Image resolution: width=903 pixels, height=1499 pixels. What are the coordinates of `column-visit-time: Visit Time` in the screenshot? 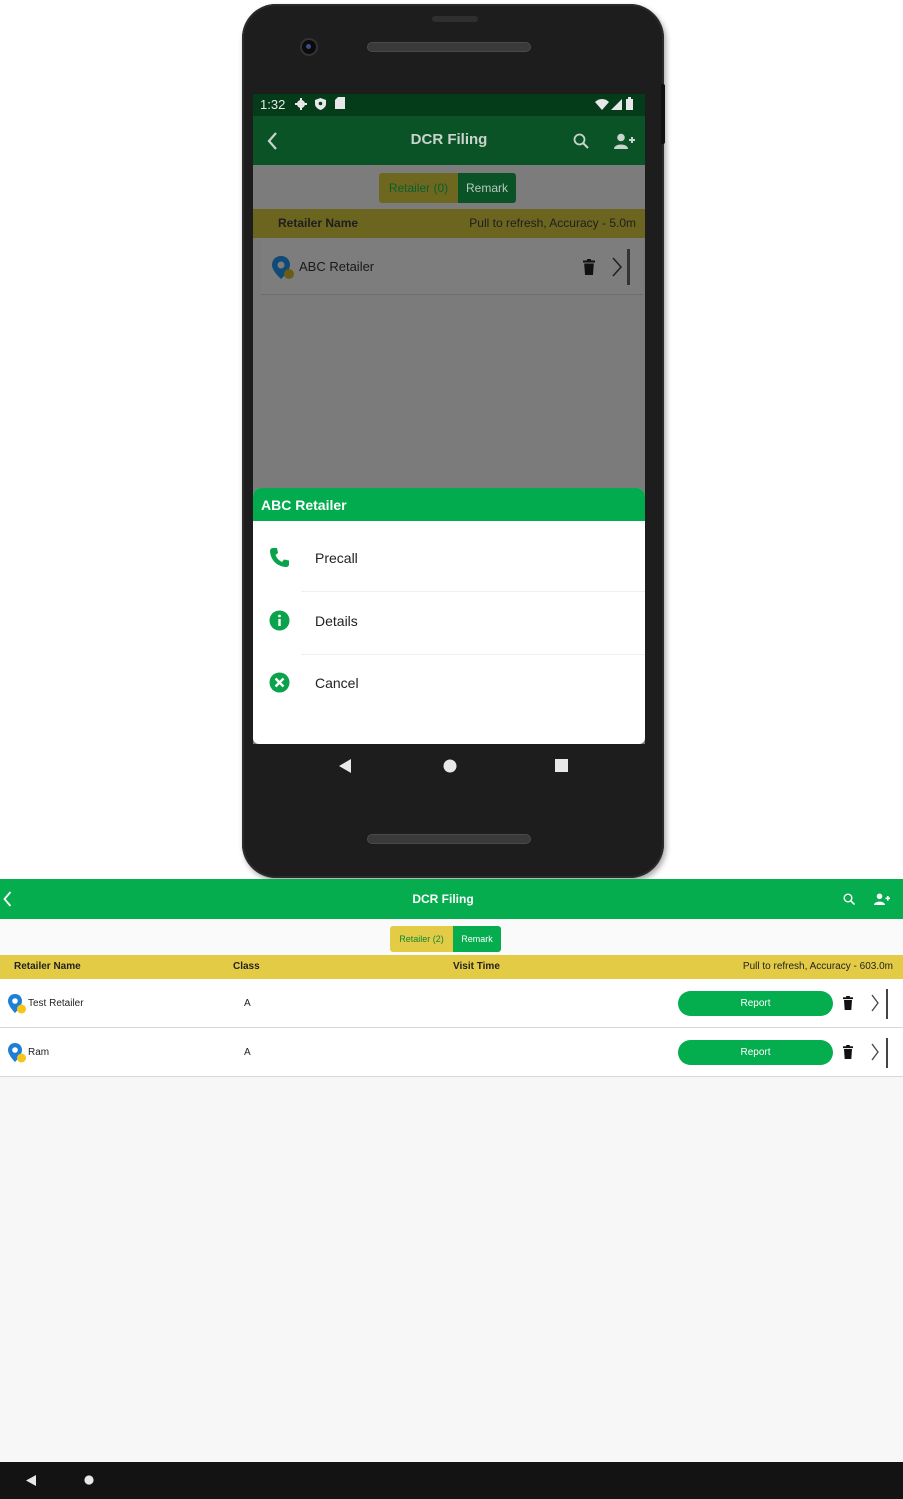 It's located at (476, 966).